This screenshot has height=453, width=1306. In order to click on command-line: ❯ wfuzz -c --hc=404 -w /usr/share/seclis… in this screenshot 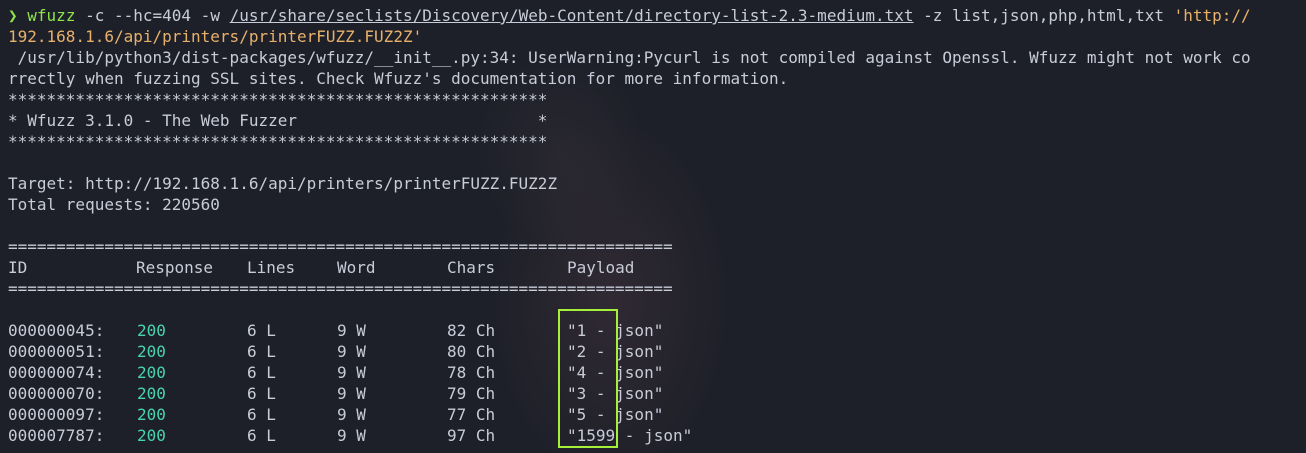, I will do `click(629, 15)`.